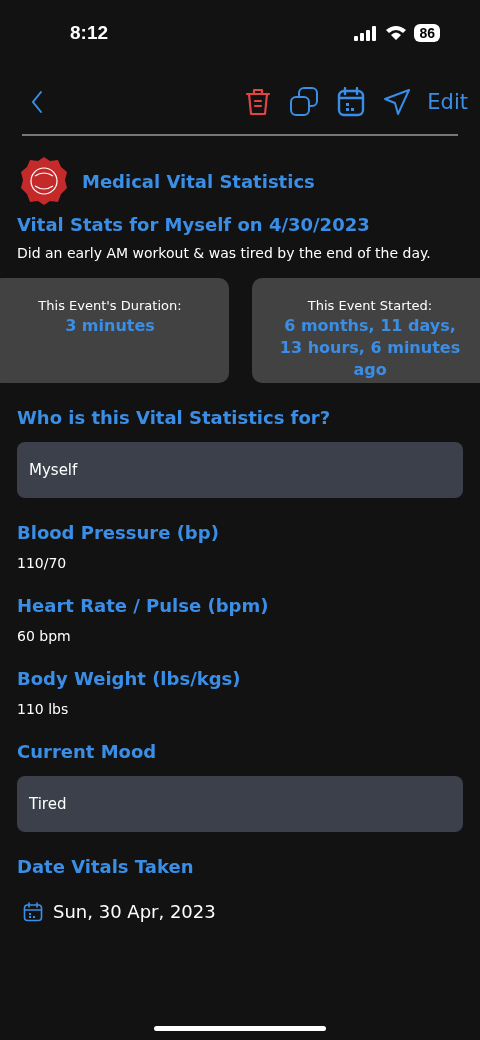 This screenshot has width=480, height=1040. What do you see at coordinates (110, 326) in the screenshot?
I see `card-value: 3 minutes` at bounding box center [110, 326].